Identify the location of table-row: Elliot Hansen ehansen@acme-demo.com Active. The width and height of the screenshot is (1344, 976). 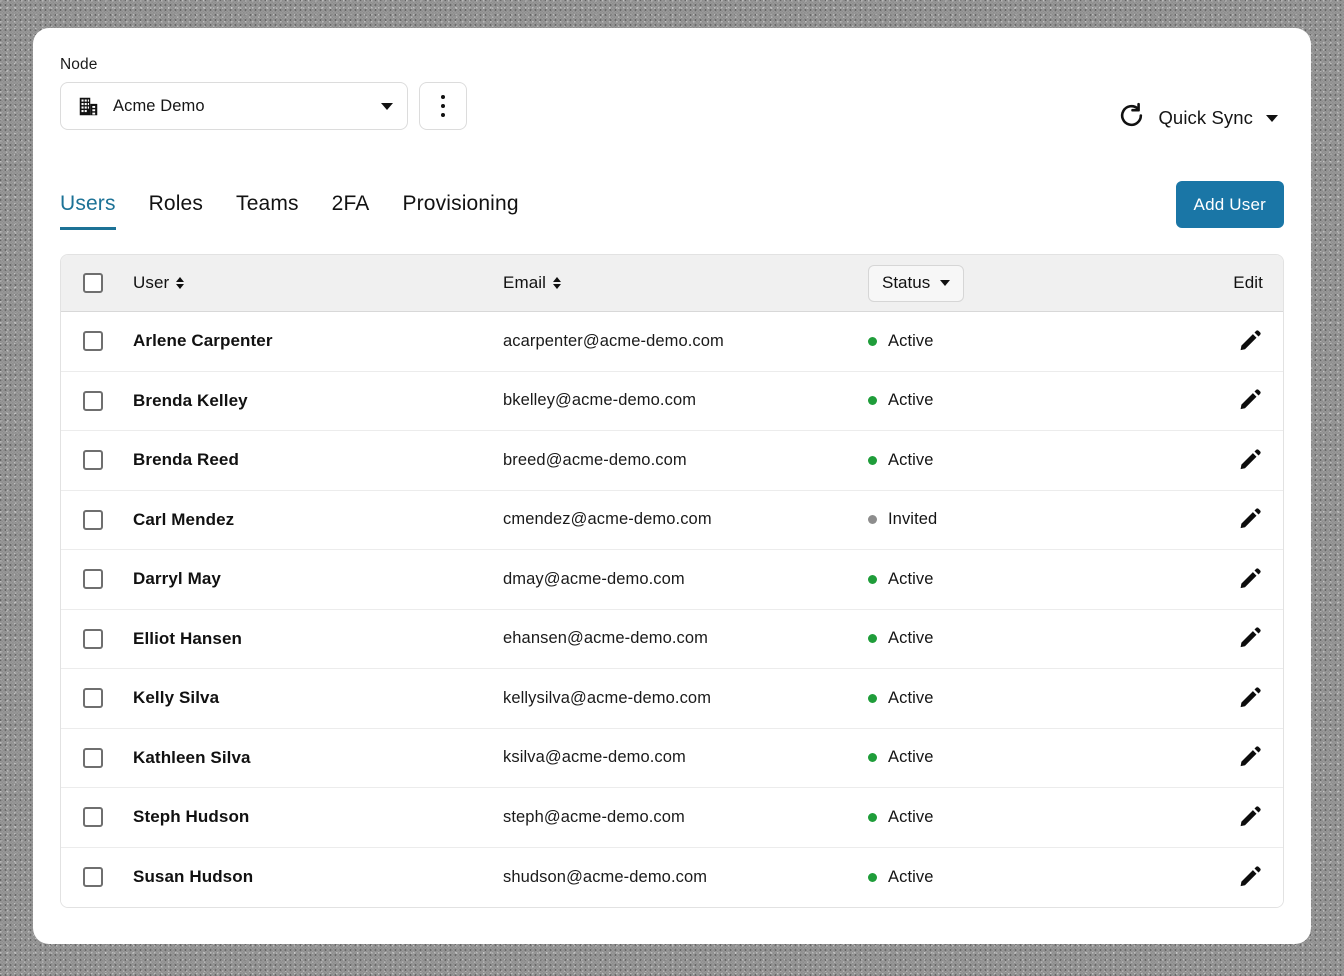
(672, 639).